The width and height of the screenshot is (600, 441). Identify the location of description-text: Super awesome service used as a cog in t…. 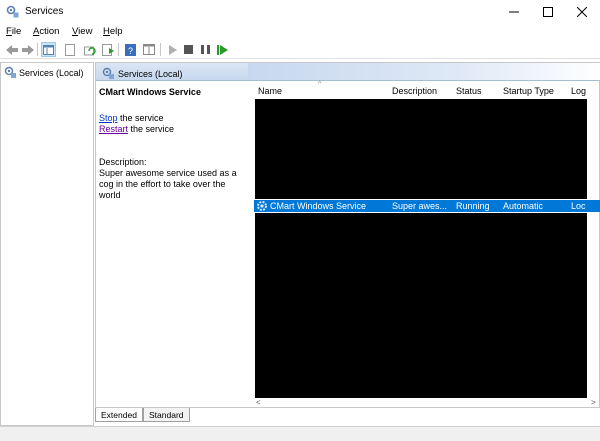
(168, 184).